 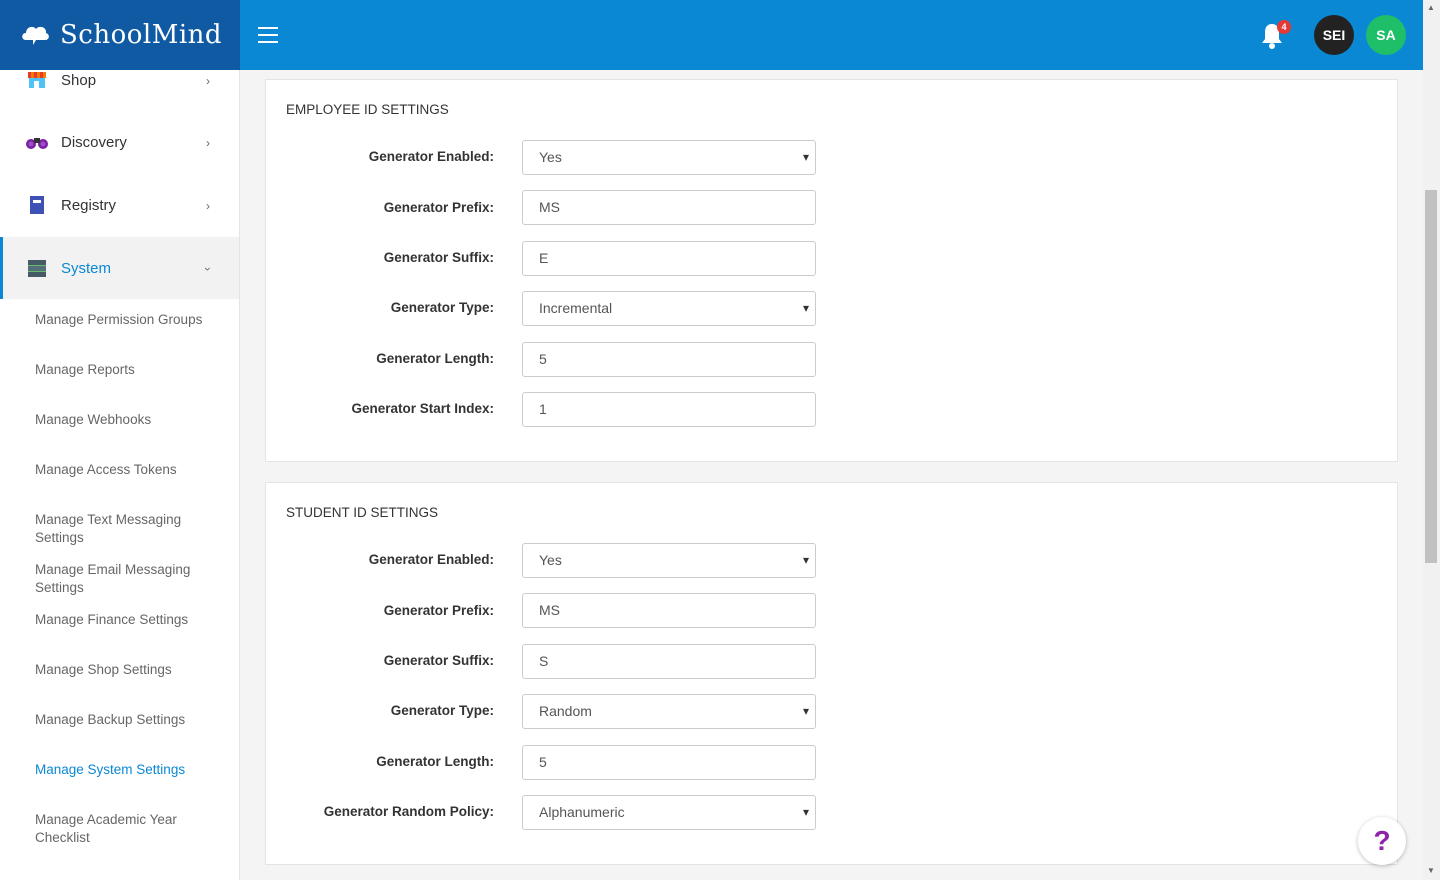 I want to click on cloud-logo-icon, so click(x=35, y=35).